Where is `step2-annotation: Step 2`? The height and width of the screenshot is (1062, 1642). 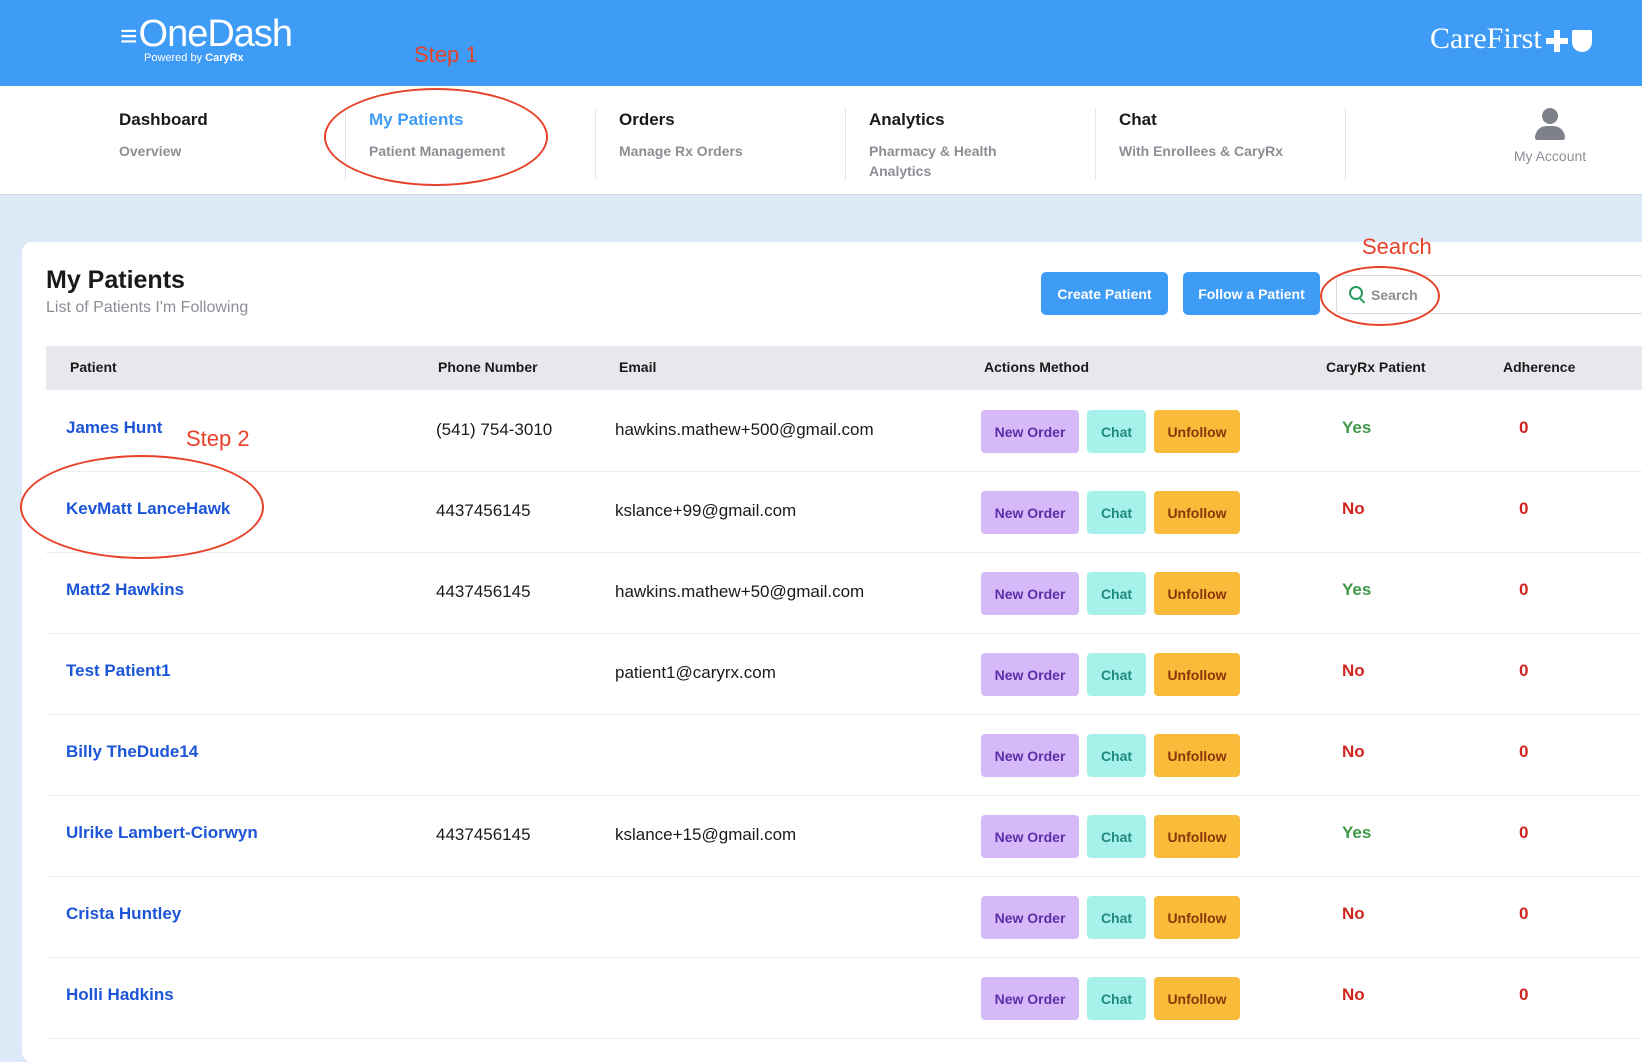 step2-annotation: Step 2 is located at coordinates (218, 438).